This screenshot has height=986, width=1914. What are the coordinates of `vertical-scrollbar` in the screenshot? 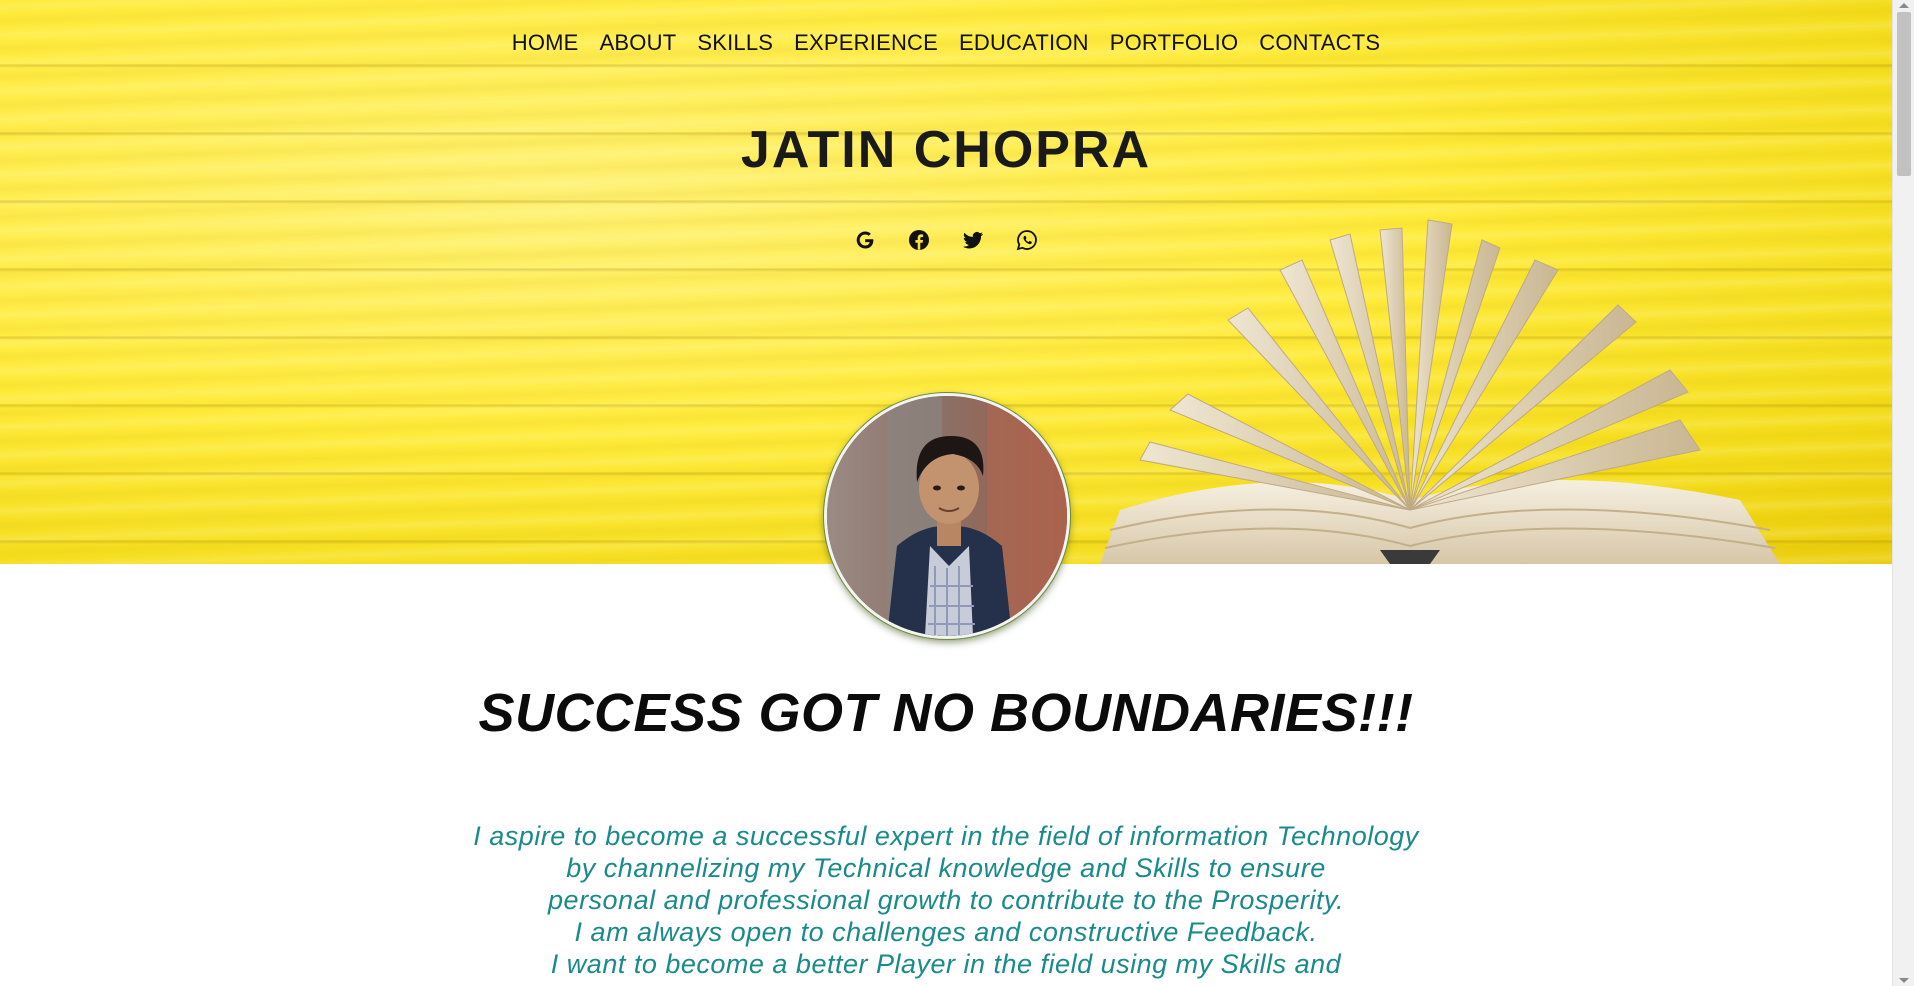 It's located at (1903, 493).